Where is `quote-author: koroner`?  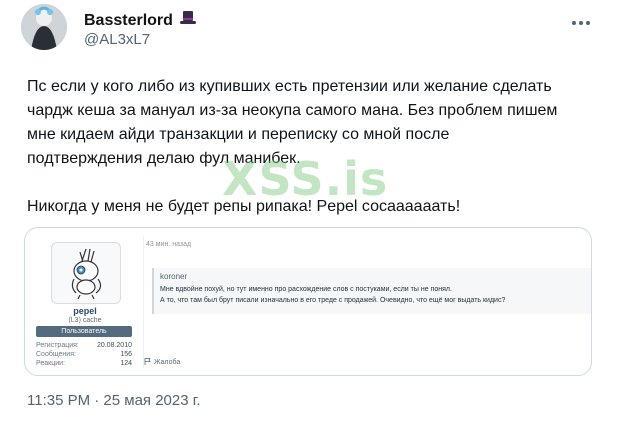
quote-author: koroner is located at coordinates (174, 276).